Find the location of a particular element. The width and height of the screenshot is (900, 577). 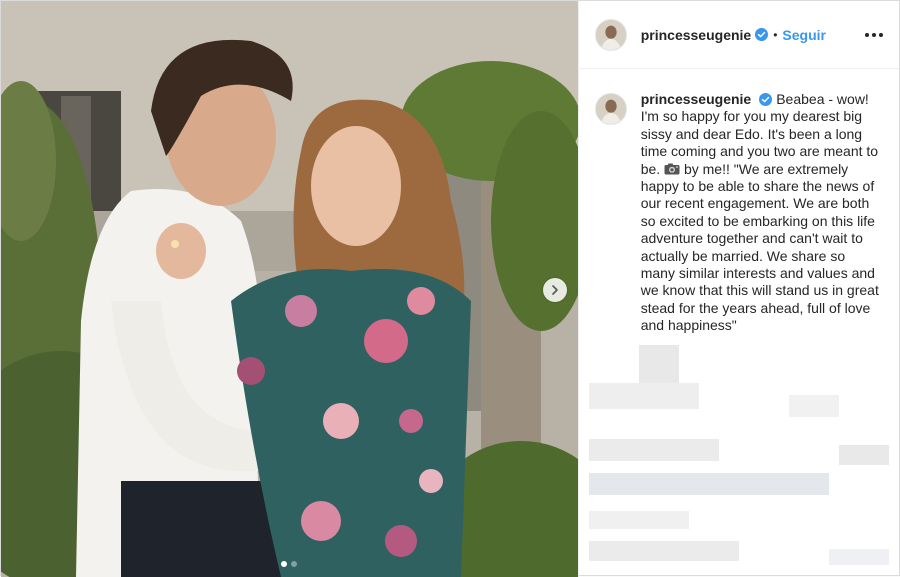

follow-button: Seguir is located at coordinates (804, 35).